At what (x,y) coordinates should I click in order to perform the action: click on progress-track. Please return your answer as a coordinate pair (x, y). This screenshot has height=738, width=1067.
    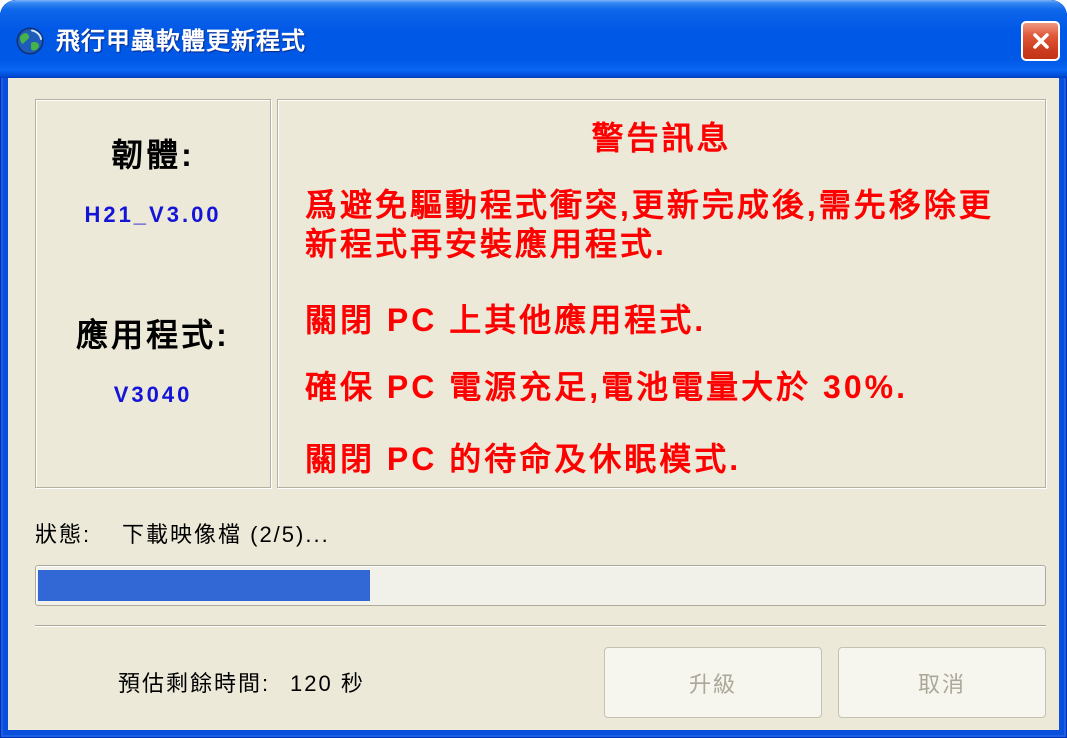
    Looking at the image, I should click on (540, 585).